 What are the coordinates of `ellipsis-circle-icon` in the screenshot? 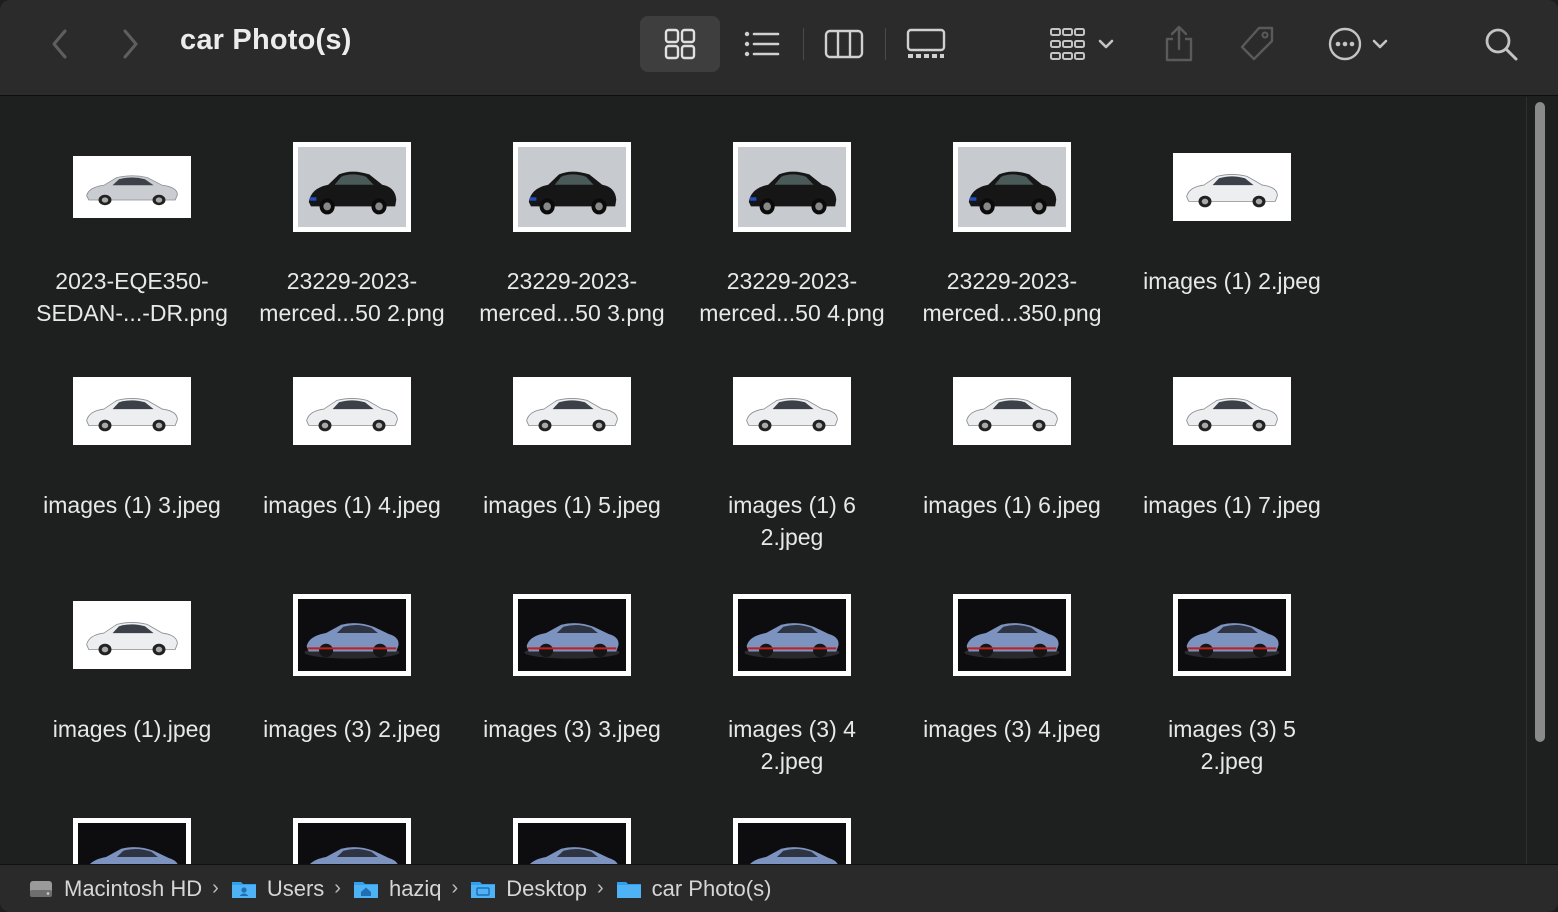 It's located at (1345, 44).